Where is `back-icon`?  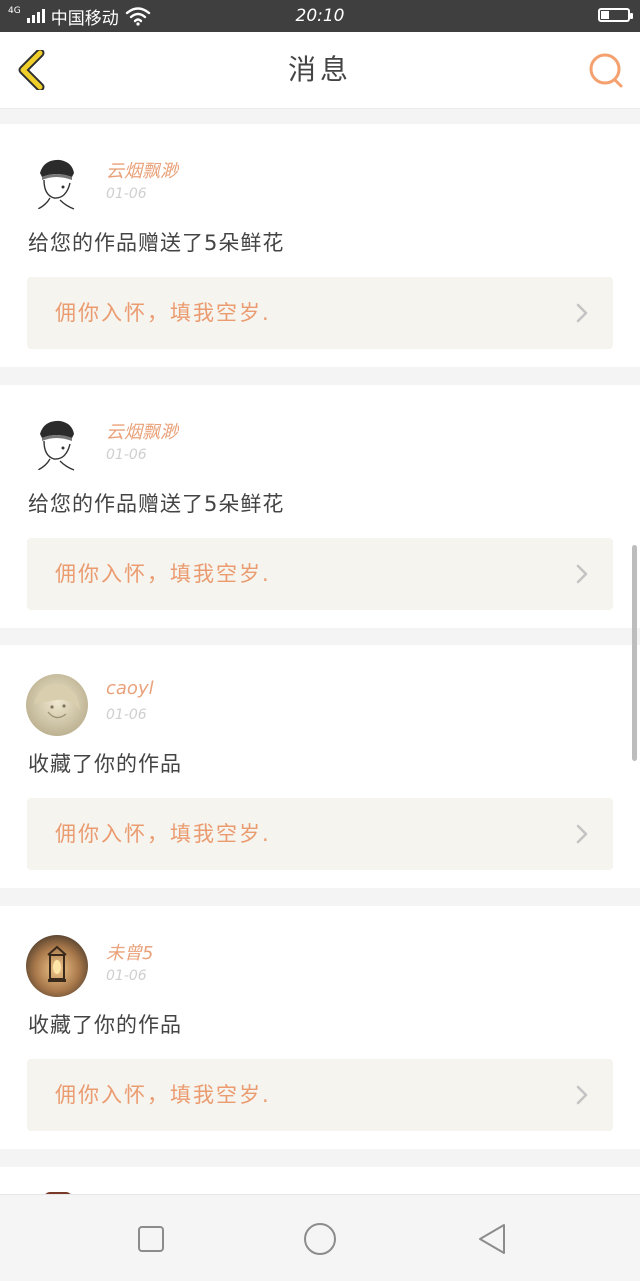 back-icon is located at coordinates (492, 1239).